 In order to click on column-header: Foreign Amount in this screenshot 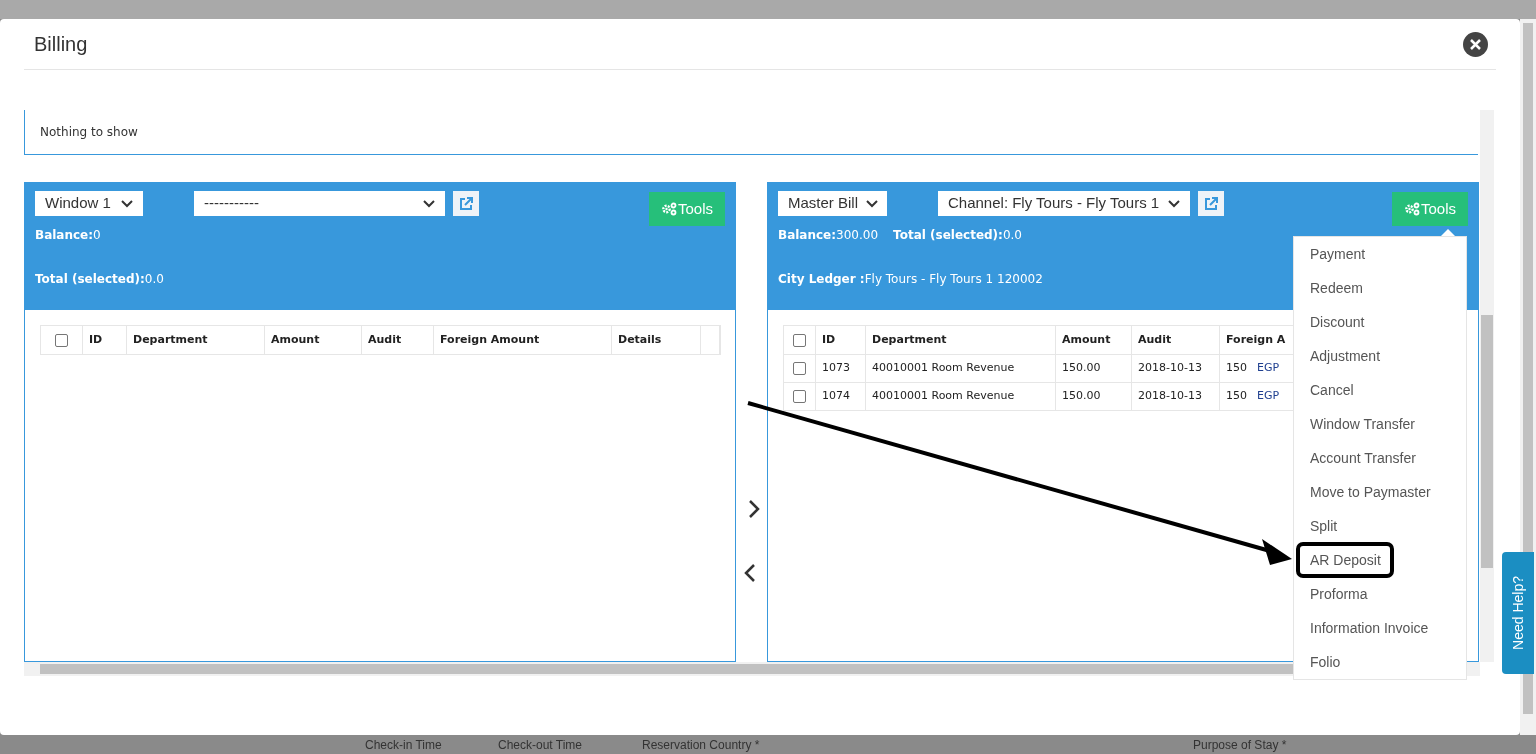, I will do `click(523, 340)`.